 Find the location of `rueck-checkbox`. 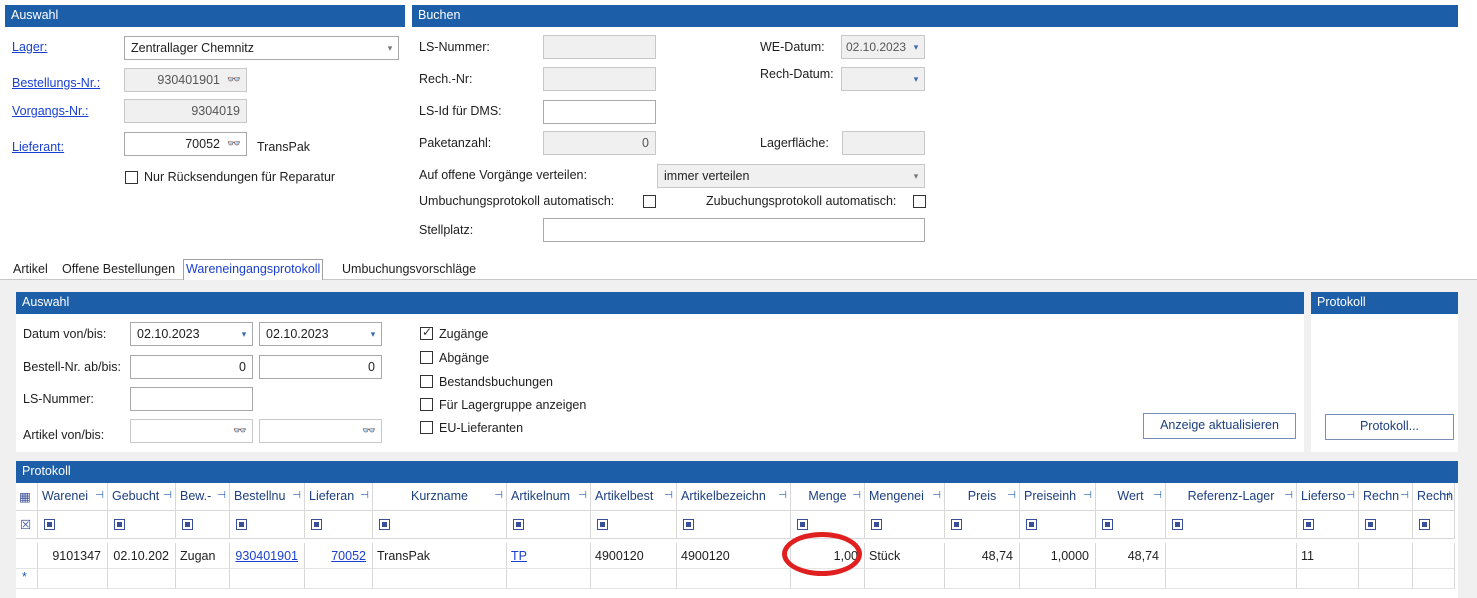

rueck-checkbox is located at coordinates (131, 177).